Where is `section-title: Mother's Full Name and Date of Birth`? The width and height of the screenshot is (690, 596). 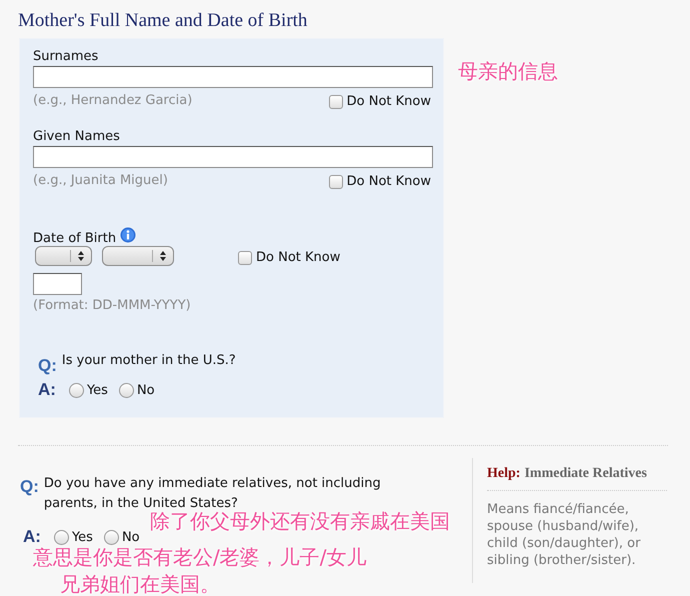 section-title: Mother's Full Name and Date of Birth is located at coordinates (163, 21).